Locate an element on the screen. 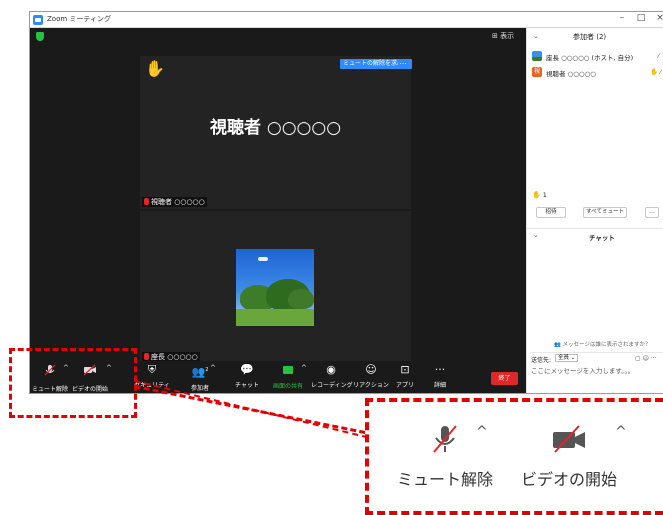  raised-count-value: 1 is located at coordinates (544, 195).